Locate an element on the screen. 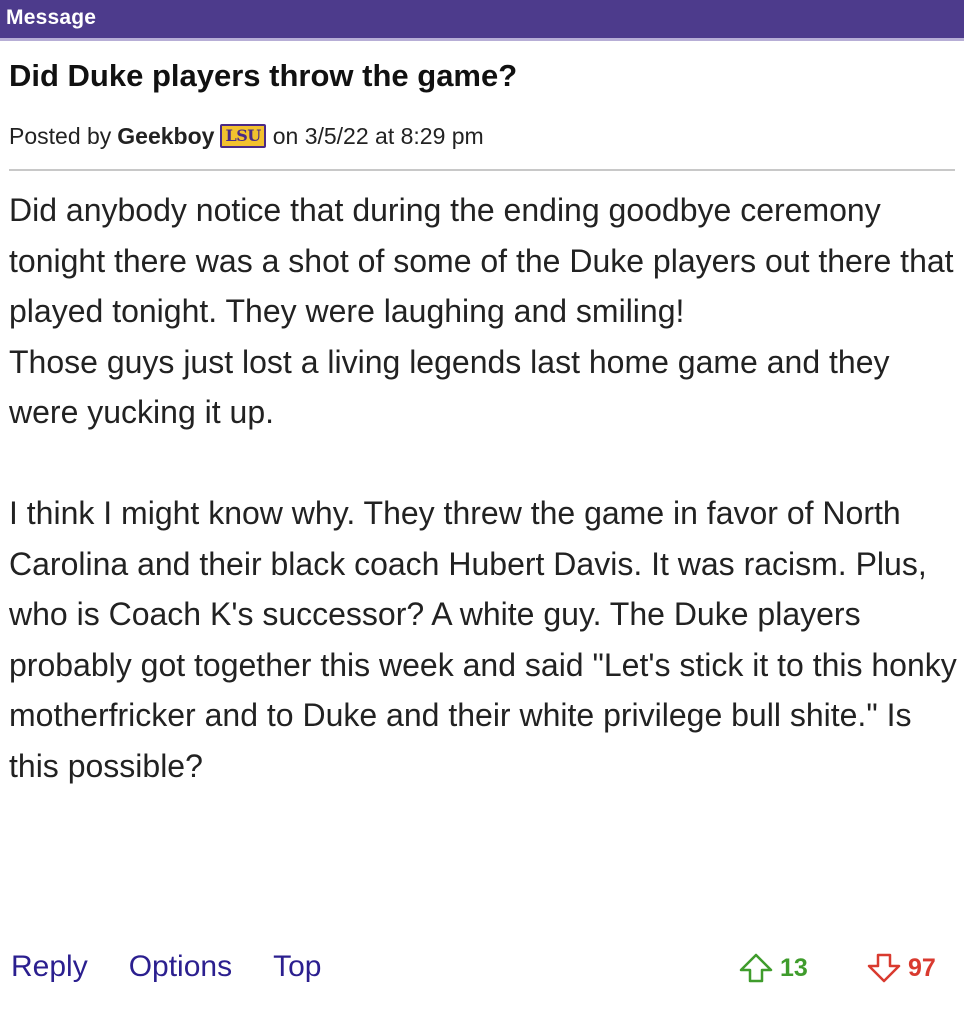  team-badge-icon: LSU is located at coordinates (243, 135).